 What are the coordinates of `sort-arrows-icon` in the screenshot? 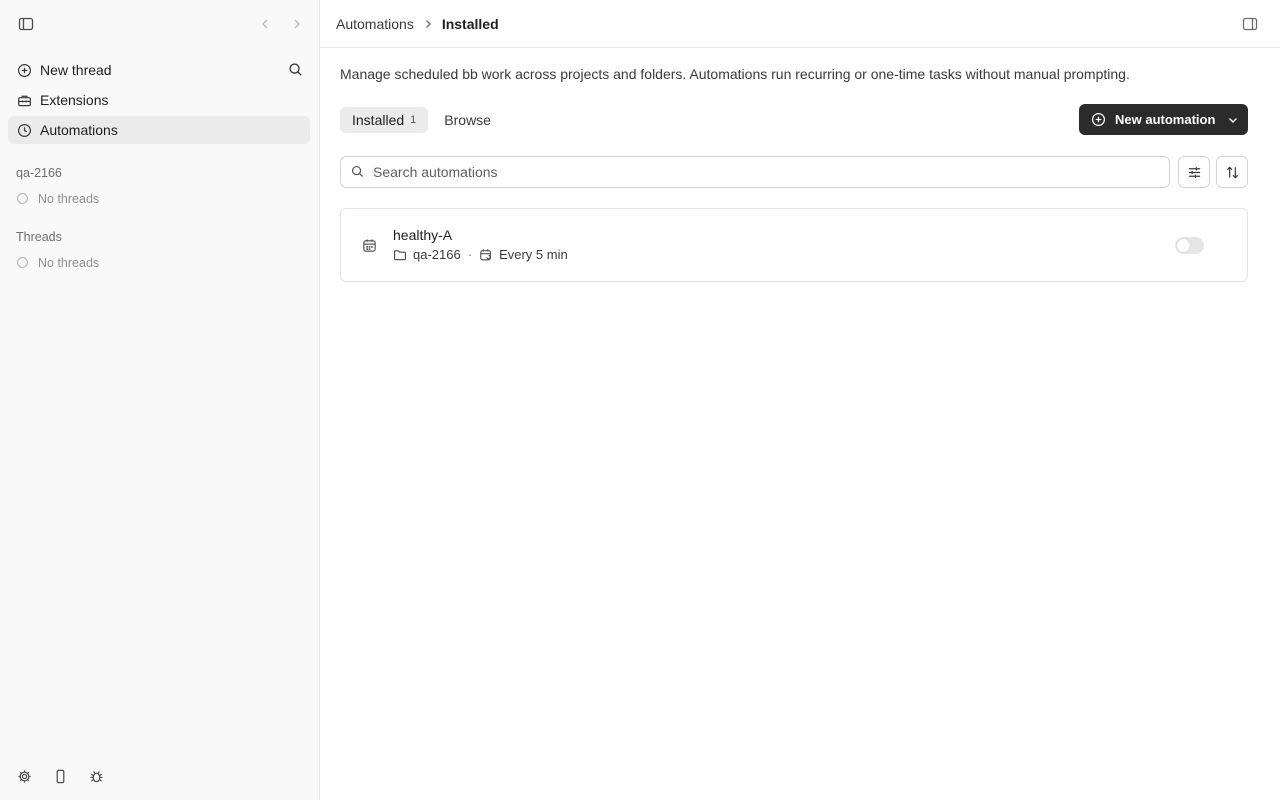 It's located at (1232, 172).